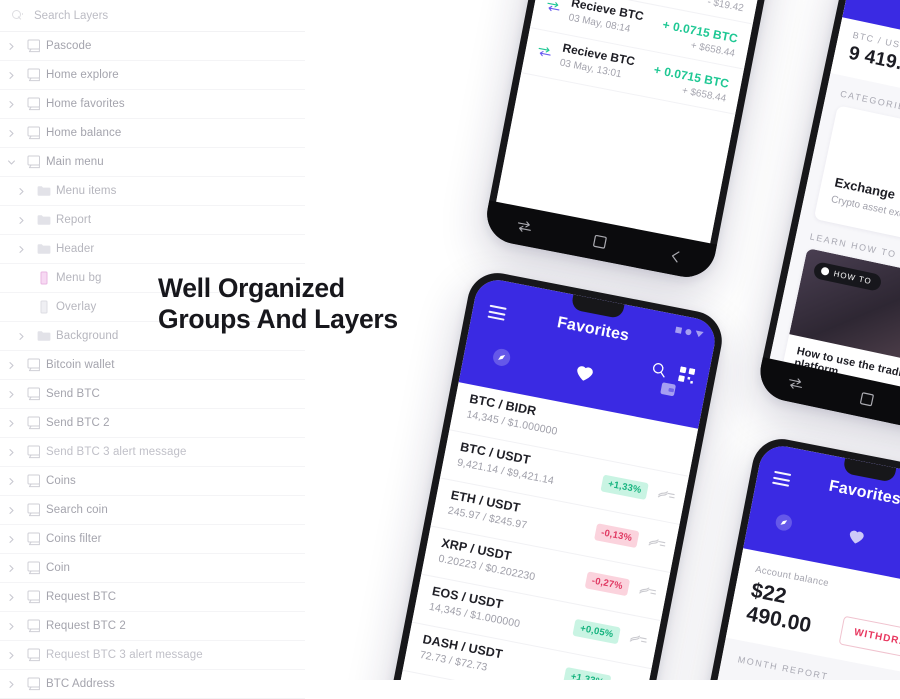  What do you see at coordinates (152, 626) in the screenshot?
I see `layer-row: Request BTC 2` at bounding box center [152, 626].